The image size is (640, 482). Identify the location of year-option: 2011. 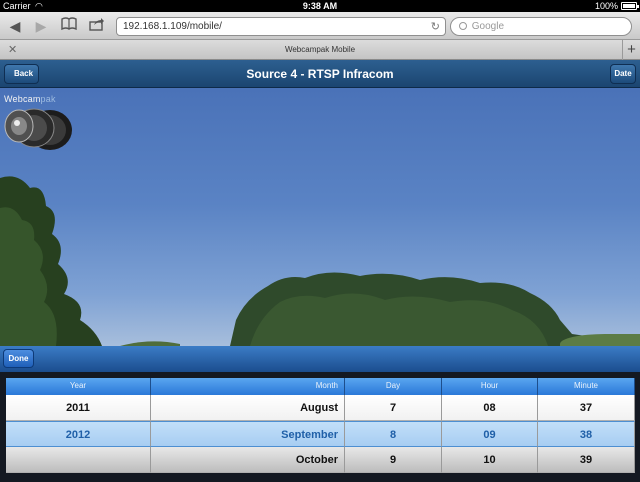
(78, 408).